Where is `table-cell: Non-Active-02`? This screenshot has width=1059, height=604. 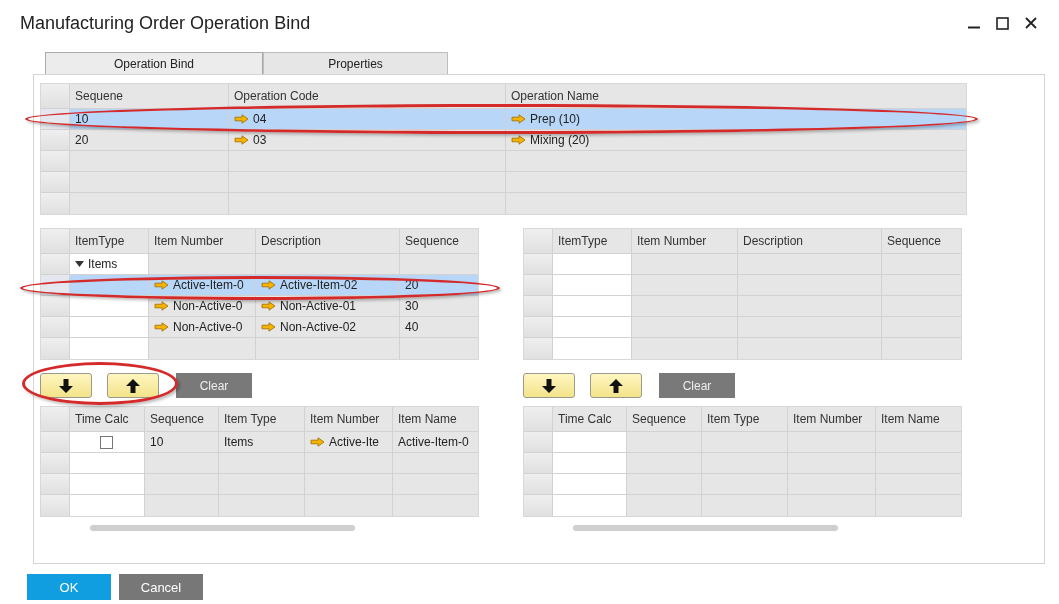
table-cell: Non-Active-02 is located at coordinates (318, 327).